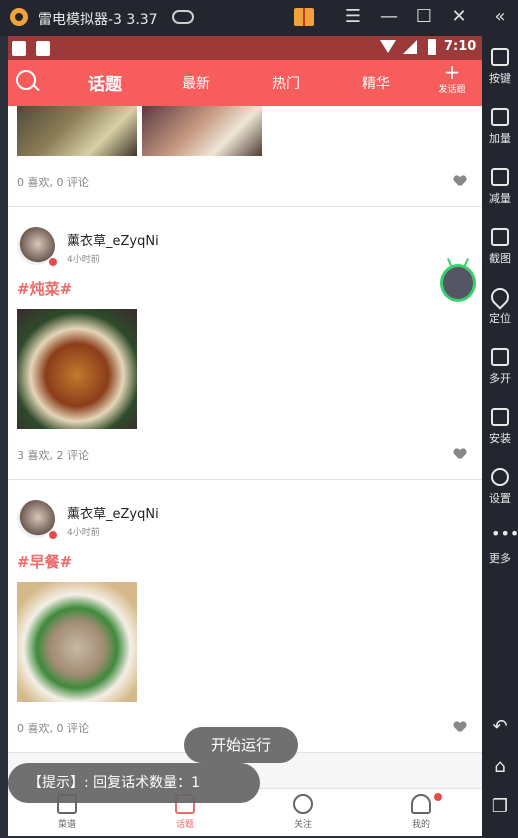 This screenshot has width=518, height=838. I want to click on post-topic-button: + 发话题, so click(452, 78).